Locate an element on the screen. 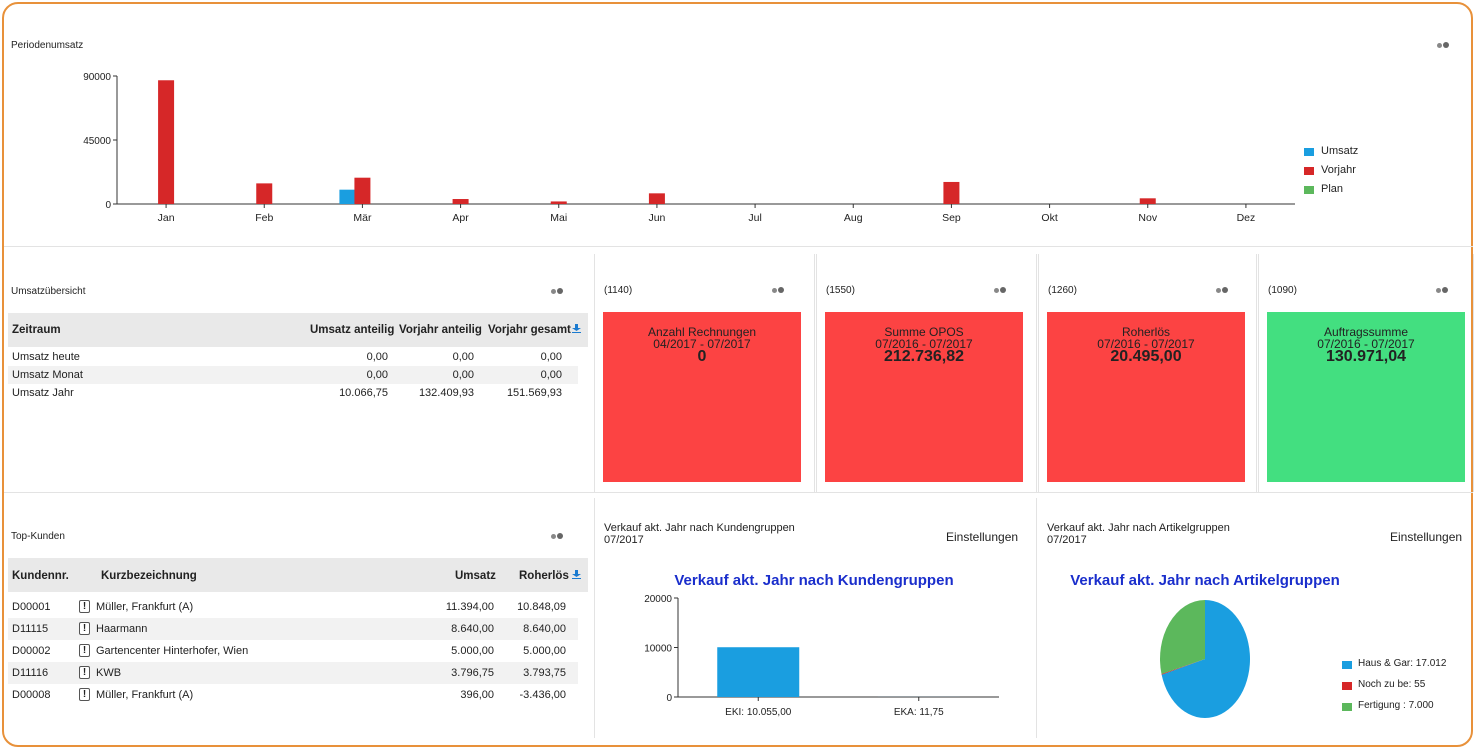  col-vorjahr-anteilig: Vorjahr anteilig is located at coordinates (440, 330).